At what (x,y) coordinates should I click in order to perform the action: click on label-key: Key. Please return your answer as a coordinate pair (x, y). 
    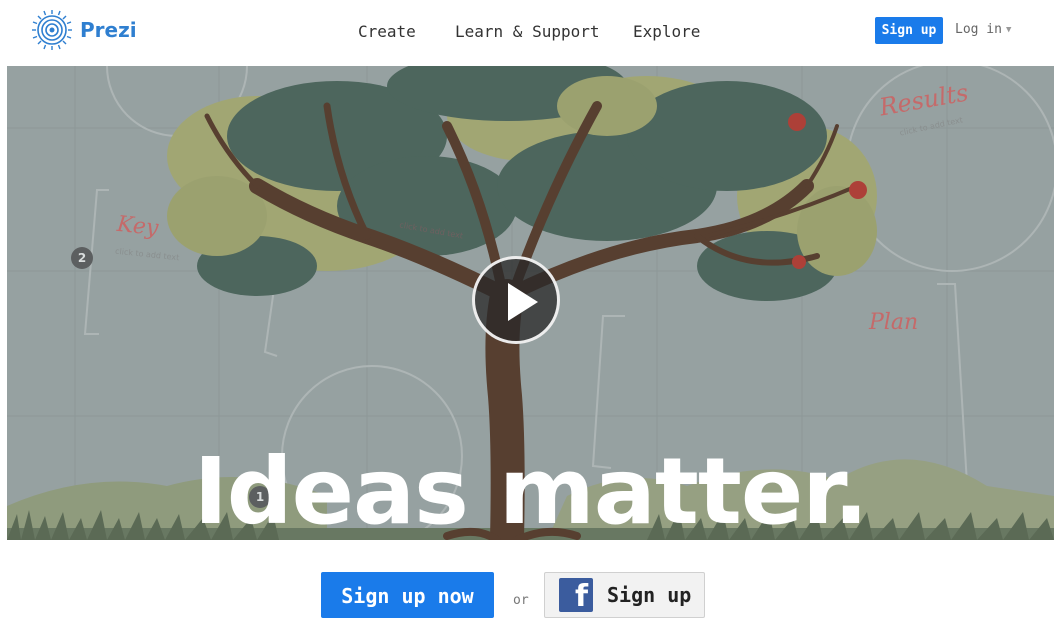
    Looking at the image, I should click on (137, 226).